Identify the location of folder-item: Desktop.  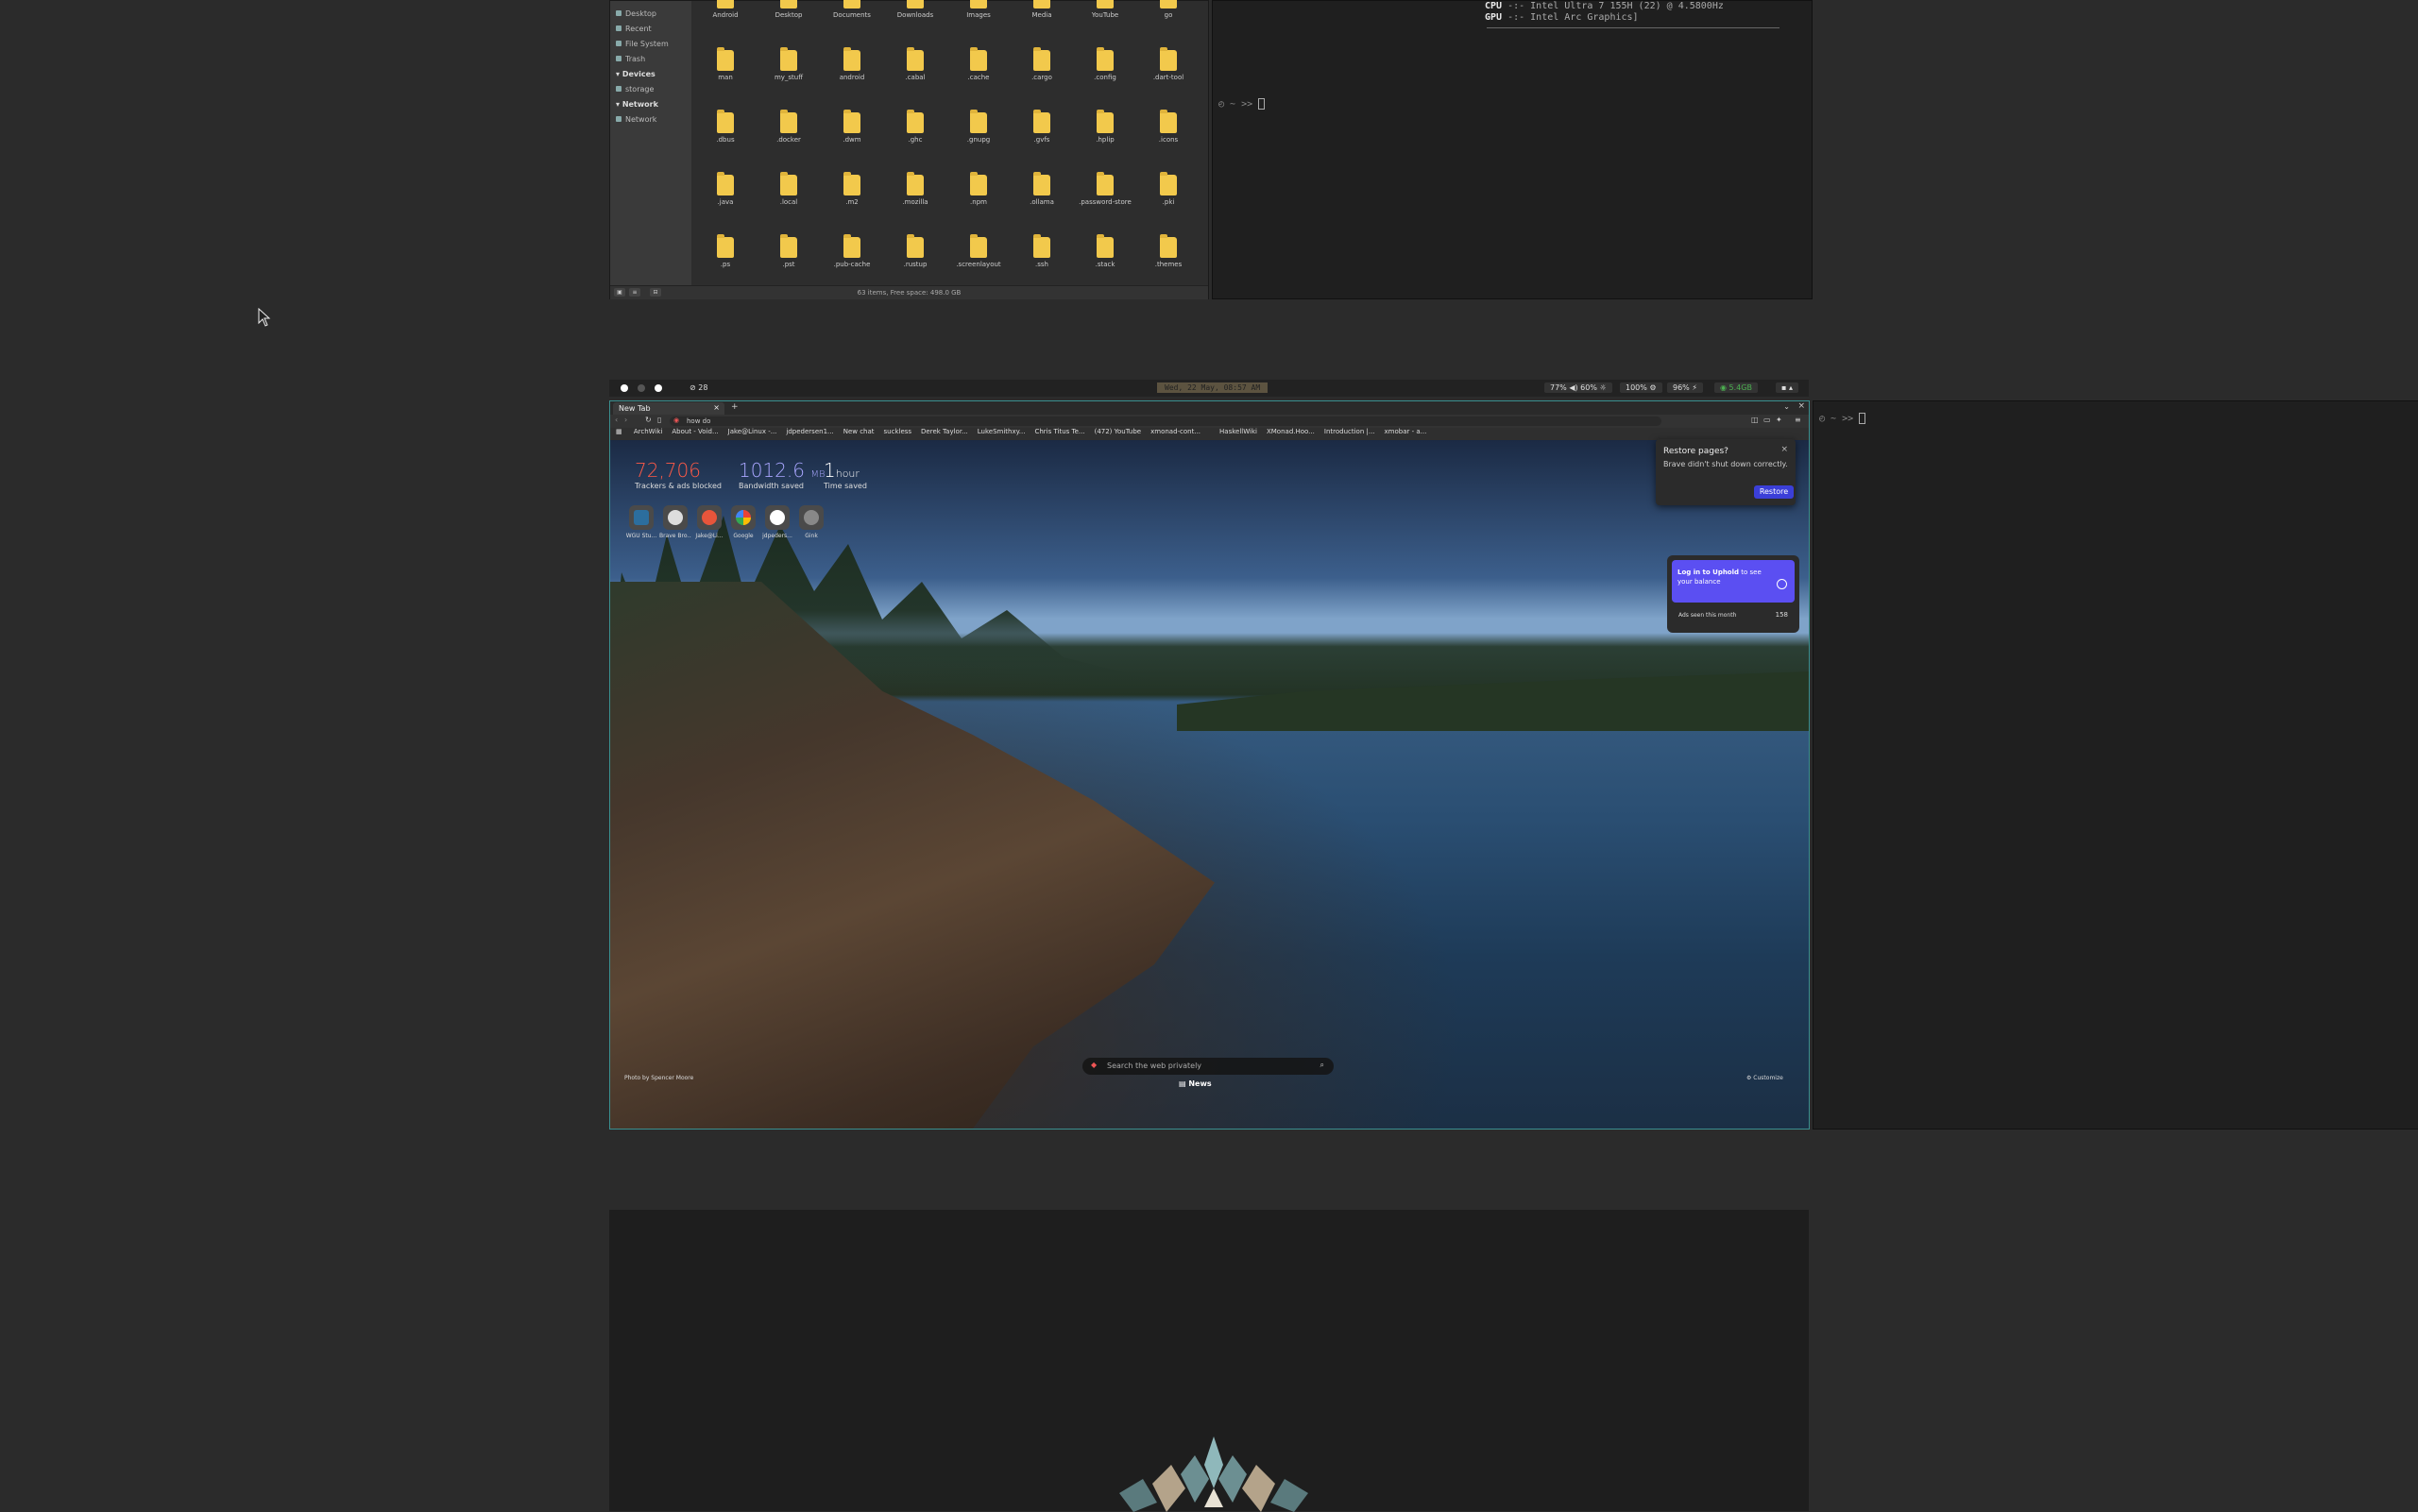
(788, 9).